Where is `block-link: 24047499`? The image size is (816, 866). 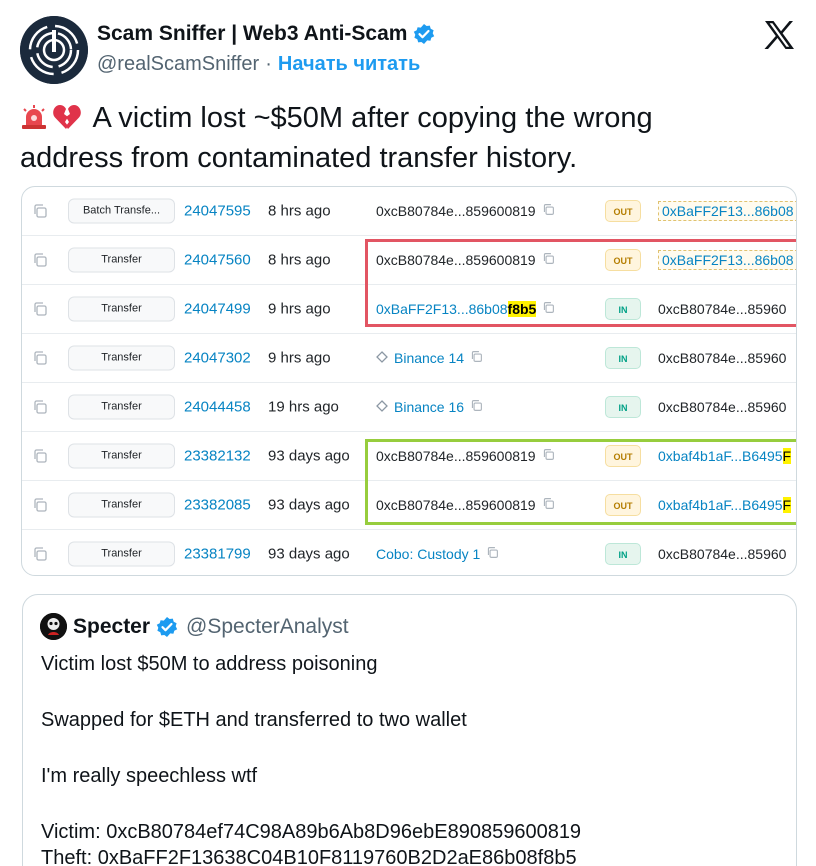 block-link: 24047499 is located at coordinates (217, 309).